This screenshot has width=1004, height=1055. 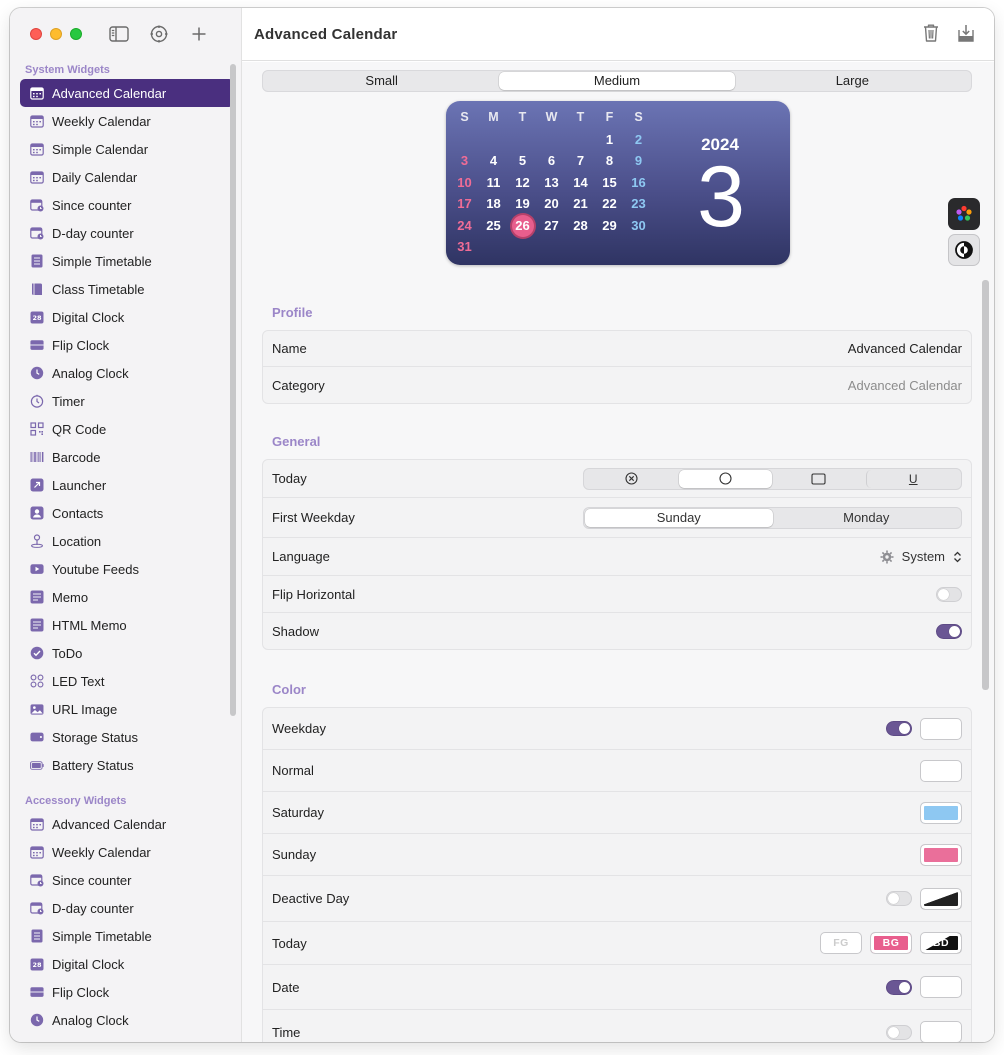 What do you see at coordinates (949, 631) in the screenshot?
I see `shadow-toggle` at bounding box center [949, 631].